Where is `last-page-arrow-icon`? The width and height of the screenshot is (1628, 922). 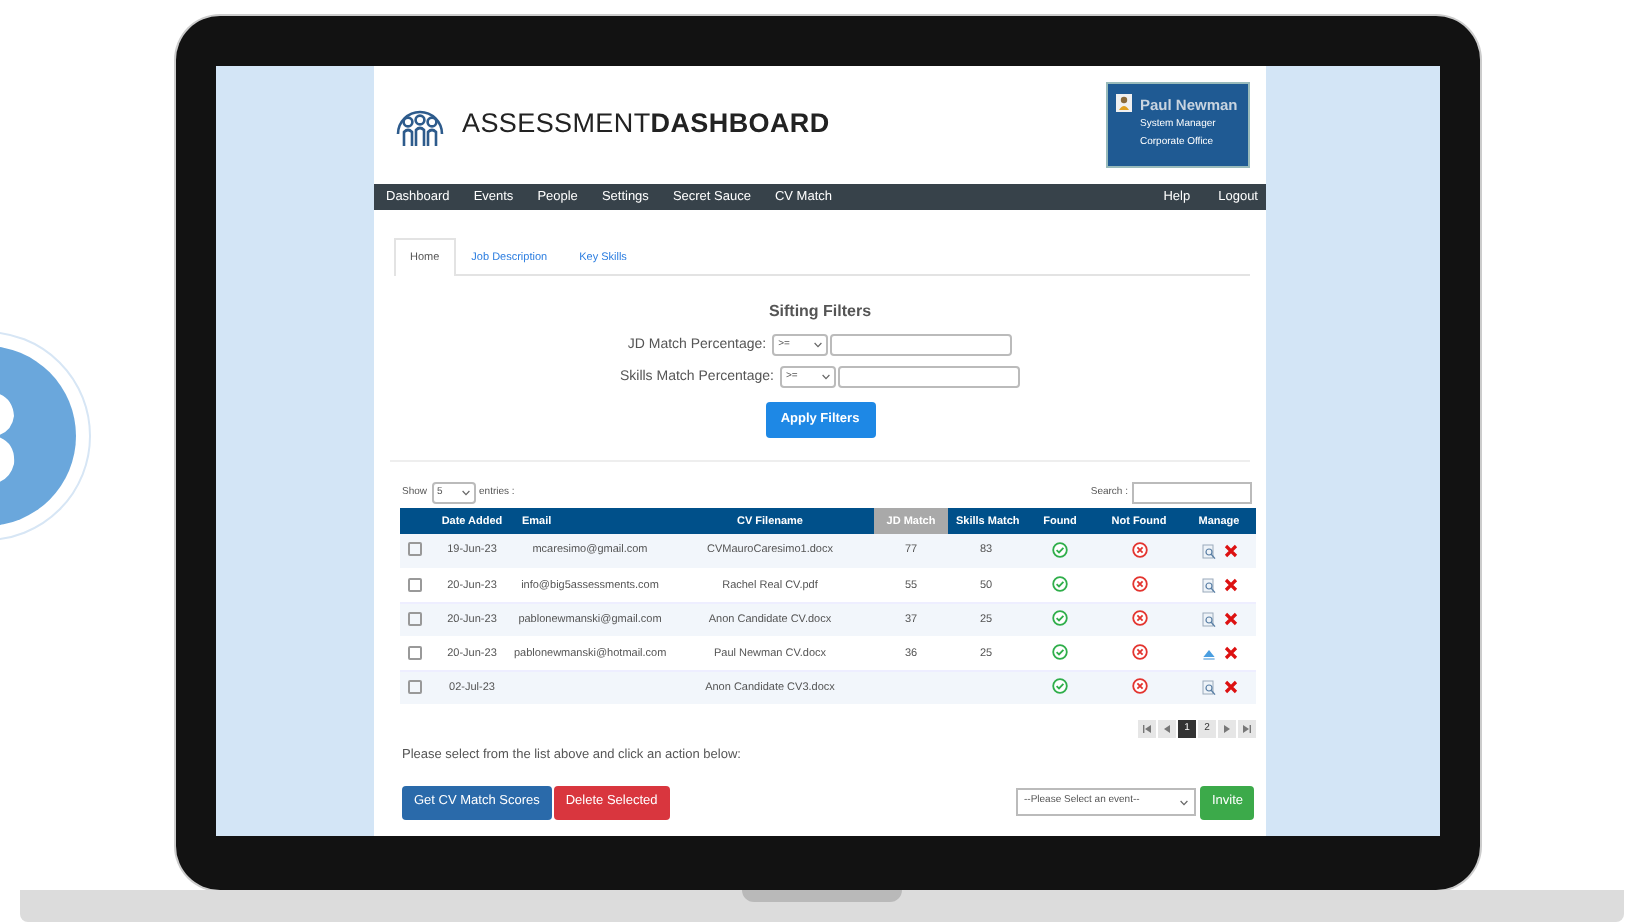 last-page-arrow-icon is located at coordinates (1247, 728).